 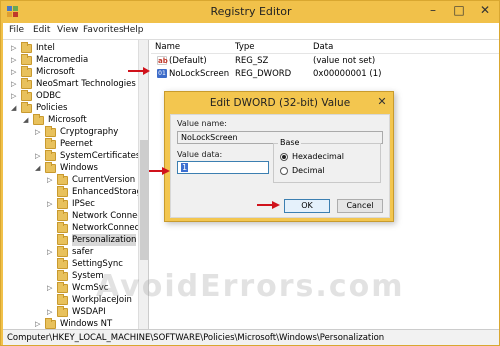 I want to click on tree-scroll-thumb, so click(x=144, y=200).